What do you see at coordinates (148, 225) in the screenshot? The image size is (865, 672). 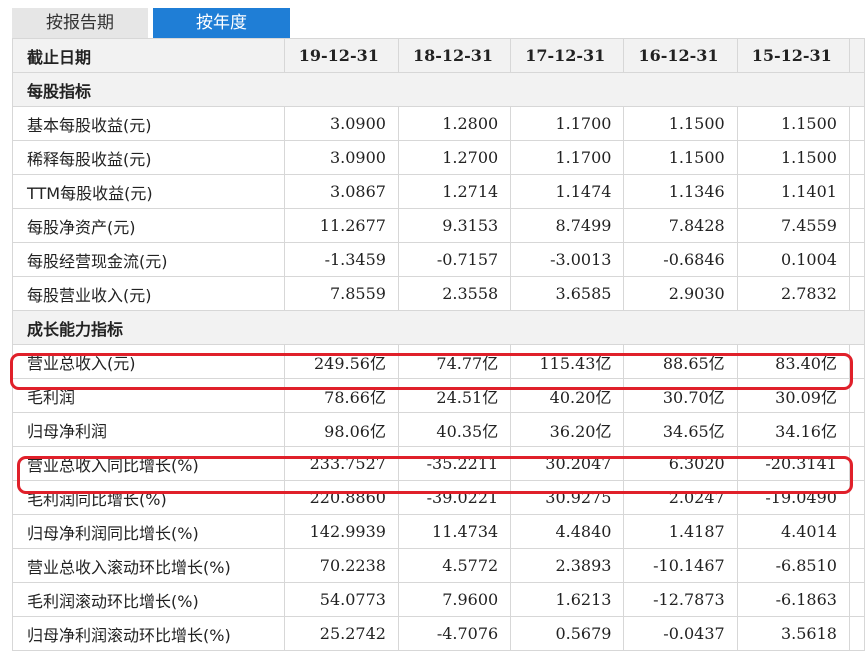 I see `row-label: 每股净资产(元)` at bounding box center [148, 225].